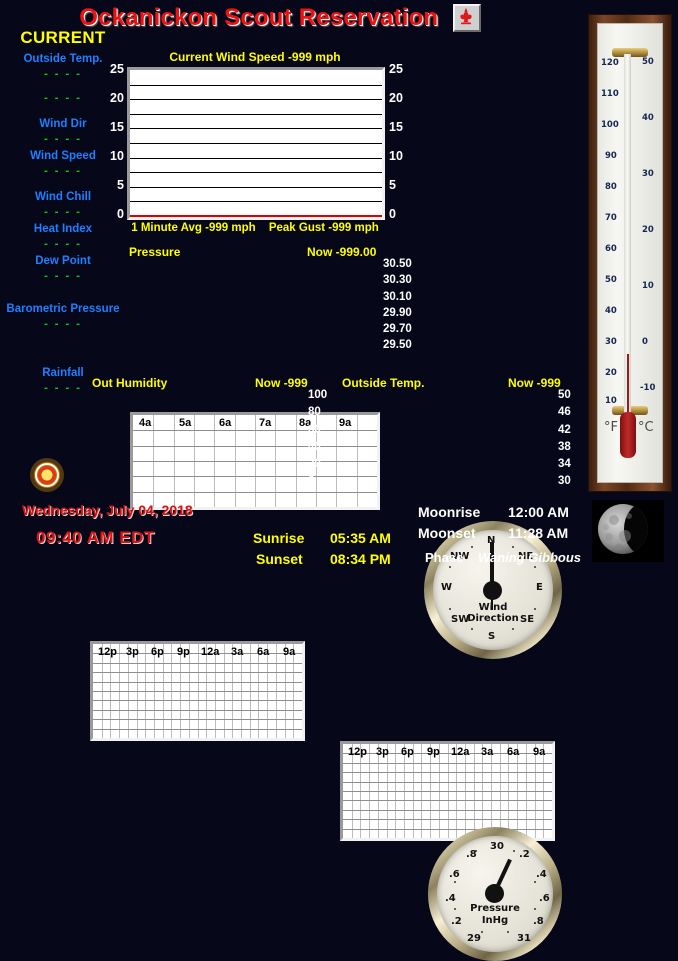 The height and width of the screenshot is (961, 678). Describe the element at coordinates (360, 559) in the screenshot. I see `sunset-value: 08:34 PM` at that location.